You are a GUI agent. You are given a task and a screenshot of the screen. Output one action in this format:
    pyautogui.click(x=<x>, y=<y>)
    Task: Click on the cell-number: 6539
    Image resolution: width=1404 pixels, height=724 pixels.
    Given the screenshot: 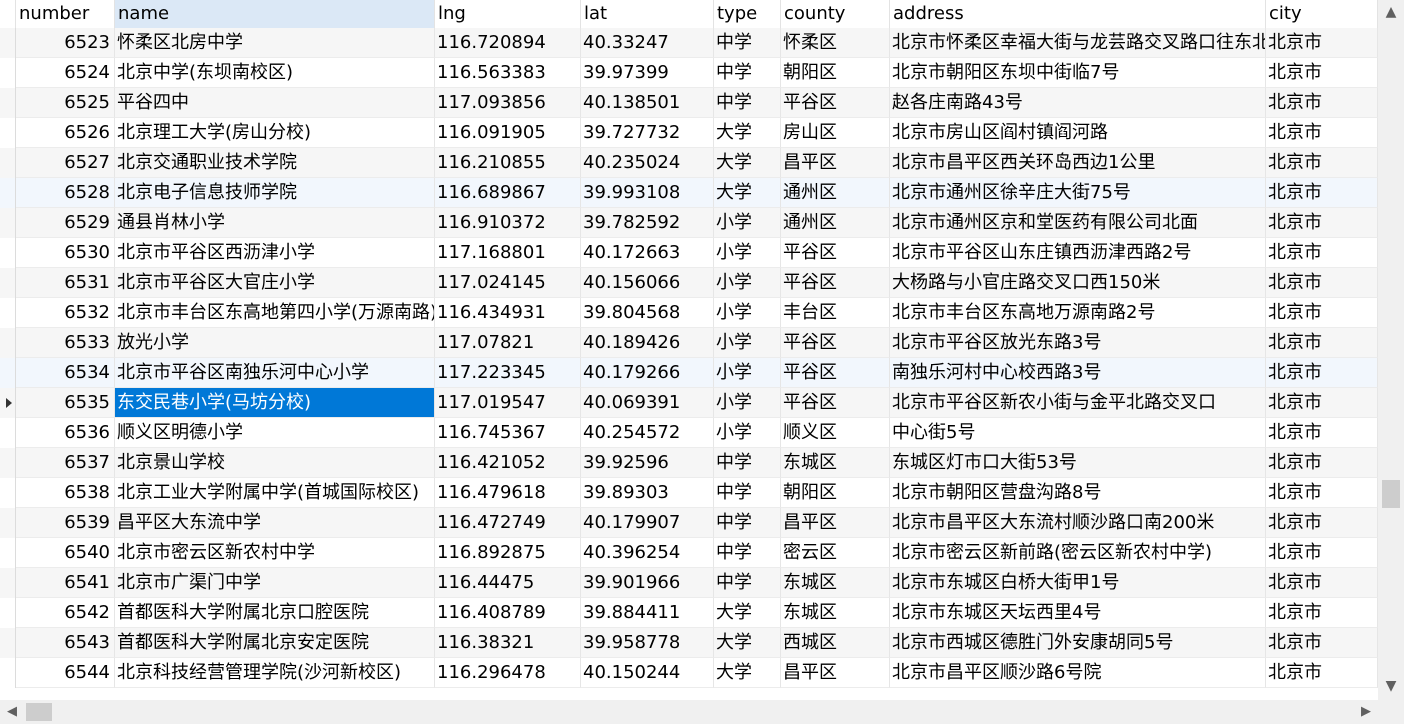 What is the action you would take?
    pyautogui.click(x=65, y=523)
    